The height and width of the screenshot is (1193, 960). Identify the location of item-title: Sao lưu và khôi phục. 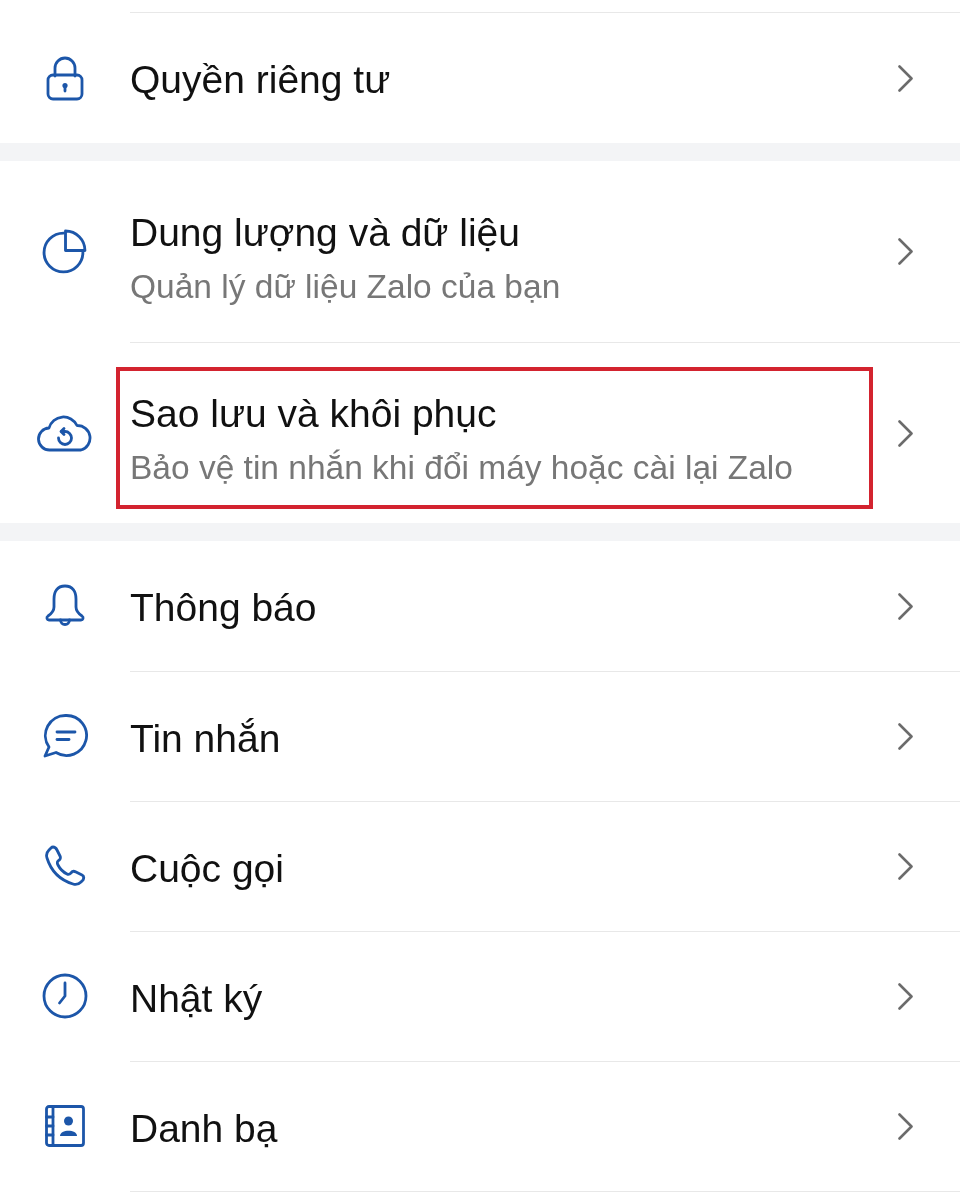
(313, 414).